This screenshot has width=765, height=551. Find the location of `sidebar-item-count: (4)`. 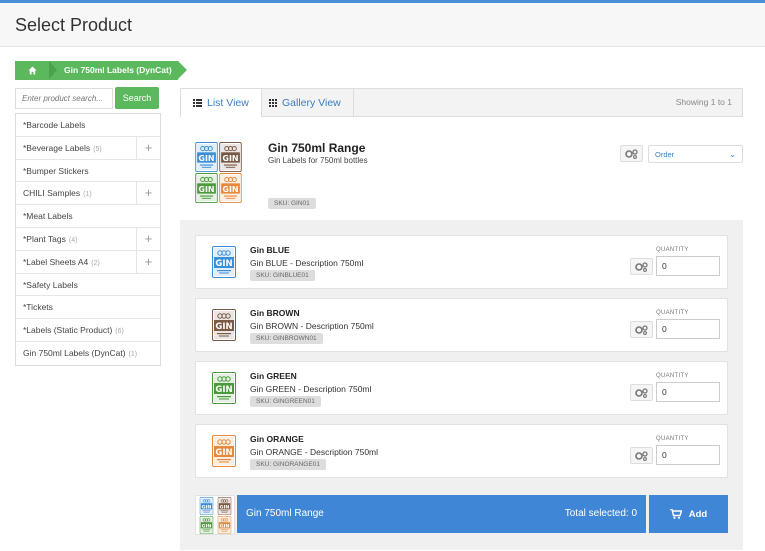

sidebar-item-count: (4) is located at coordinates (73, 240).